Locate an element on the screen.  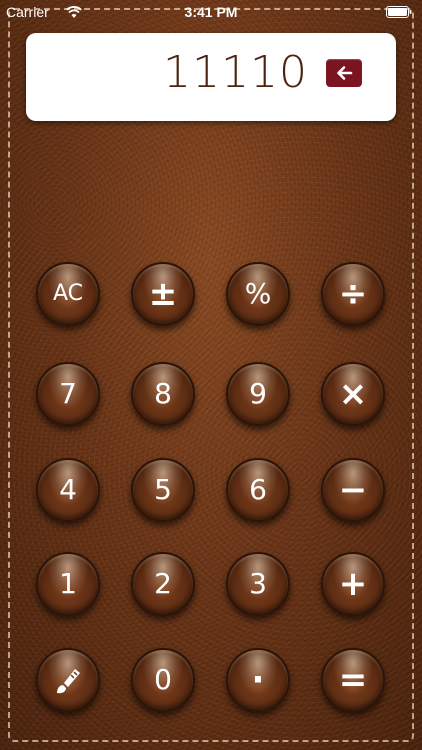
two-button: 2 is located at coordinates (163, 584).